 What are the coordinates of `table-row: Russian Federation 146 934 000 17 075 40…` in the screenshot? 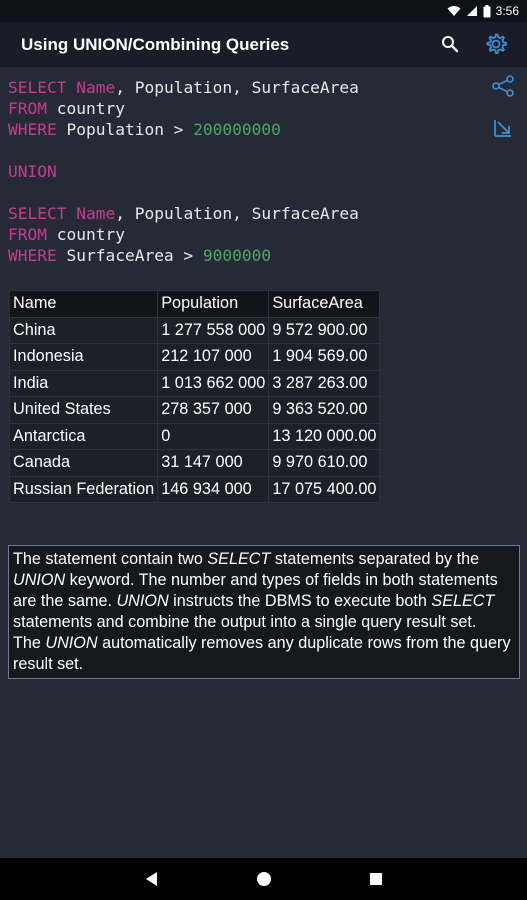 It's located at (194, 489).